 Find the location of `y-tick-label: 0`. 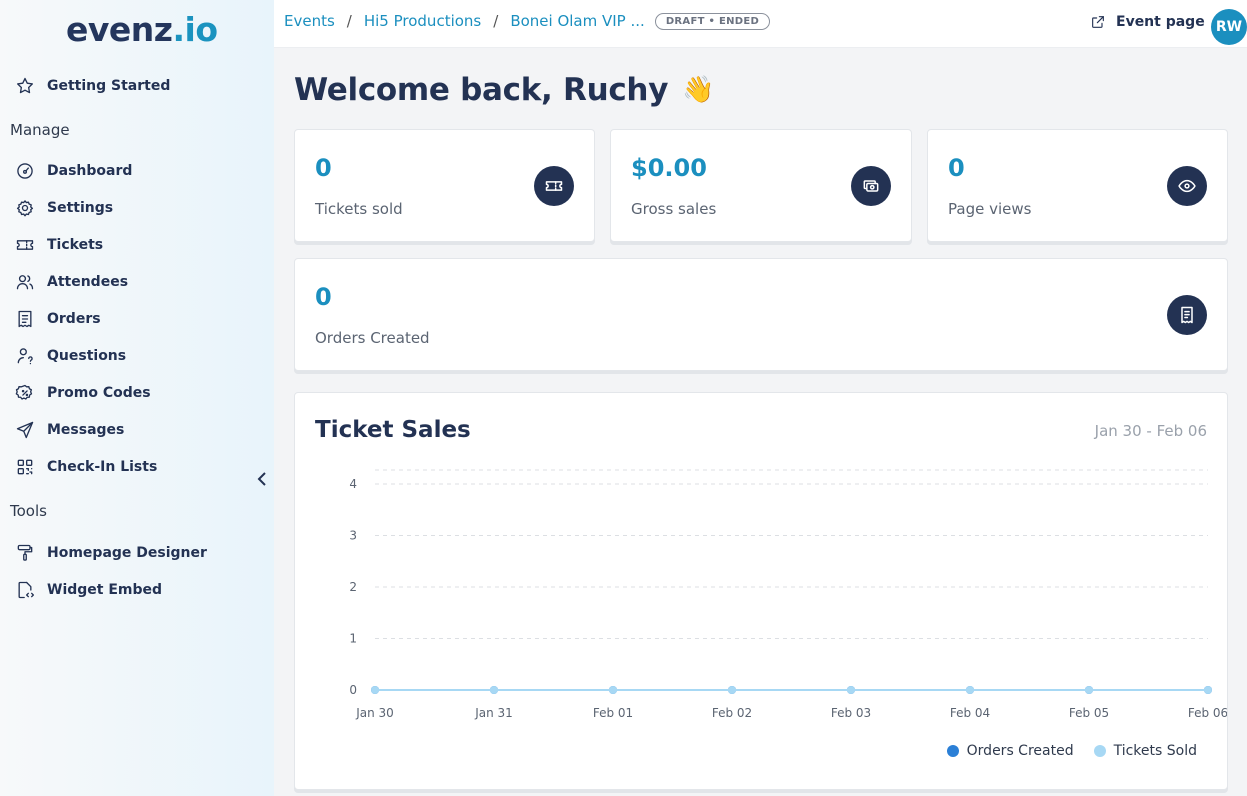

y-tick-label: 0 is located at coordinates (353, 690).